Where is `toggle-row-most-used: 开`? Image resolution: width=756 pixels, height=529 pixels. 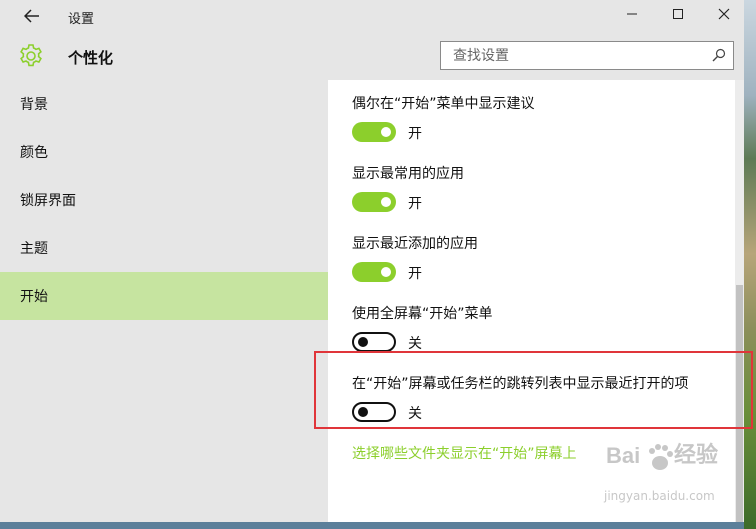 toggle-row-most-used: 开 is located at coordinates (402, 202).